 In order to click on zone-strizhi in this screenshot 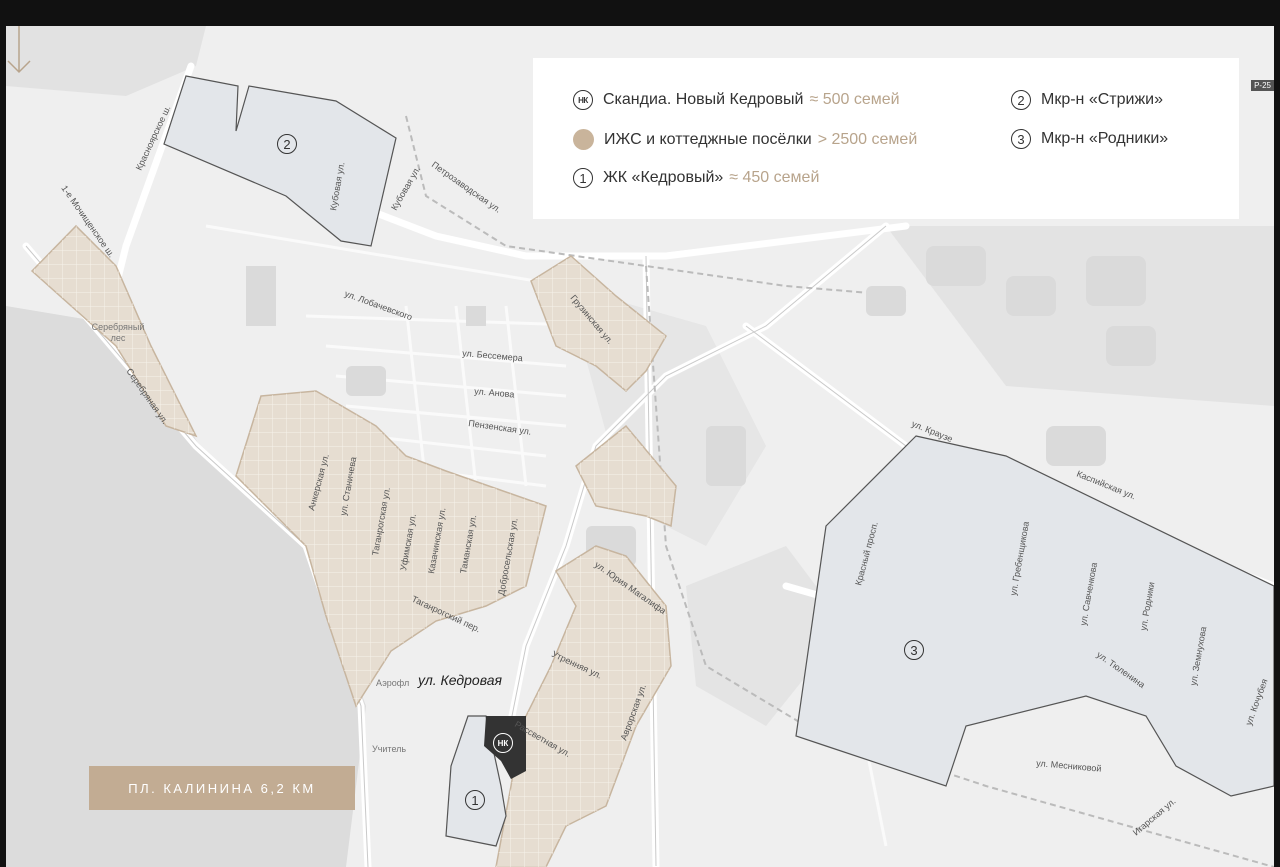, I will do `click(280, 161)`.